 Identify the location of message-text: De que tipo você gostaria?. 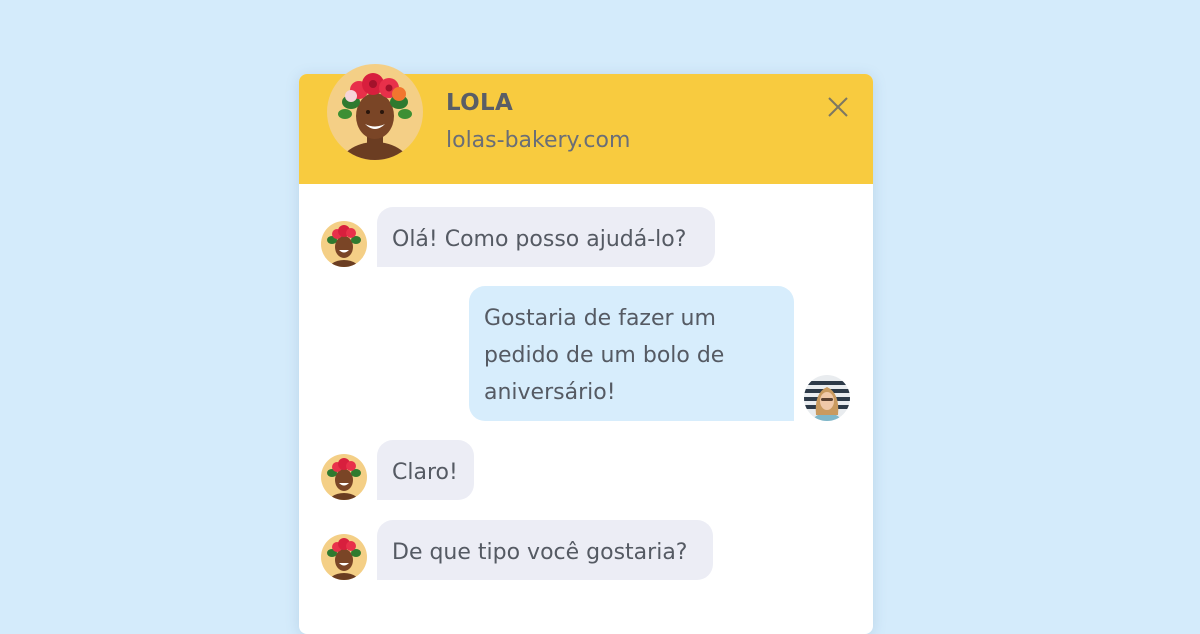
(540, 552).